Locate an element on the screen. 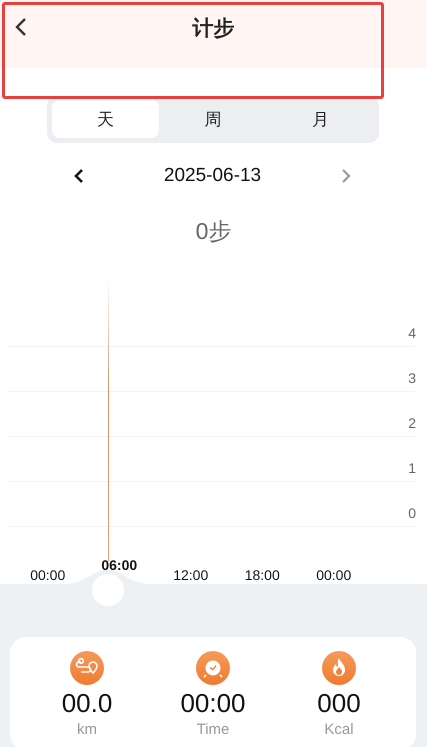  alarm-clock-icon is located at coordinates (213, 668).